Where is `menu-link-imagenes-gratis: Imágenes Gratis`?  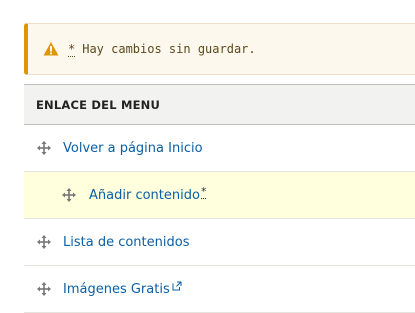 menu-link-imagenes-gratis: Imágenes Gratis is located at coordinates (116, 289).